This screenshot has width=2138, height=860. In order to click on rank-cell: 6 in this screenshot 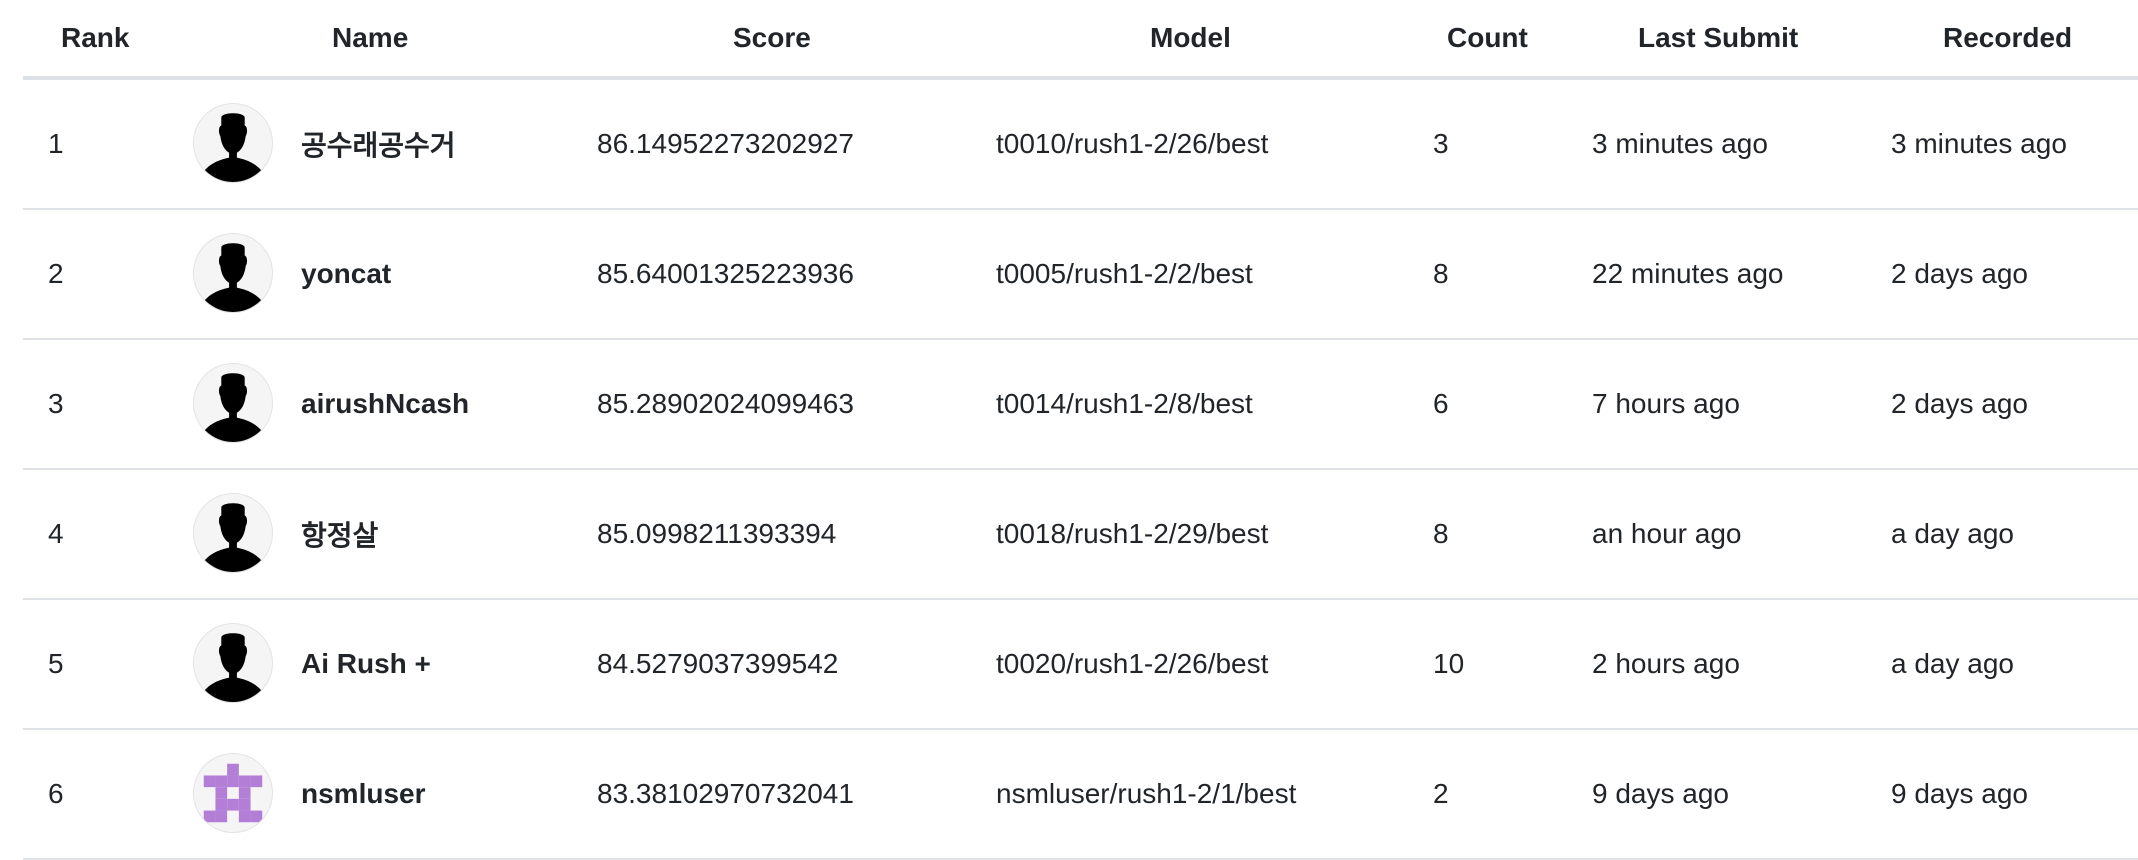, I will do `click(56, 793)`.